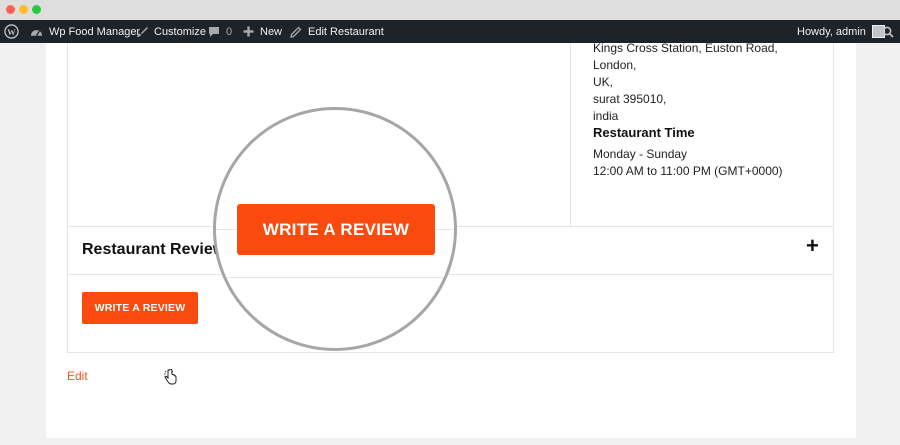 The width and height of the screenshot is (900, 445). Describe the element at coordinates (296, 32) in the screenshot. I see `pencil-icon` at that location.